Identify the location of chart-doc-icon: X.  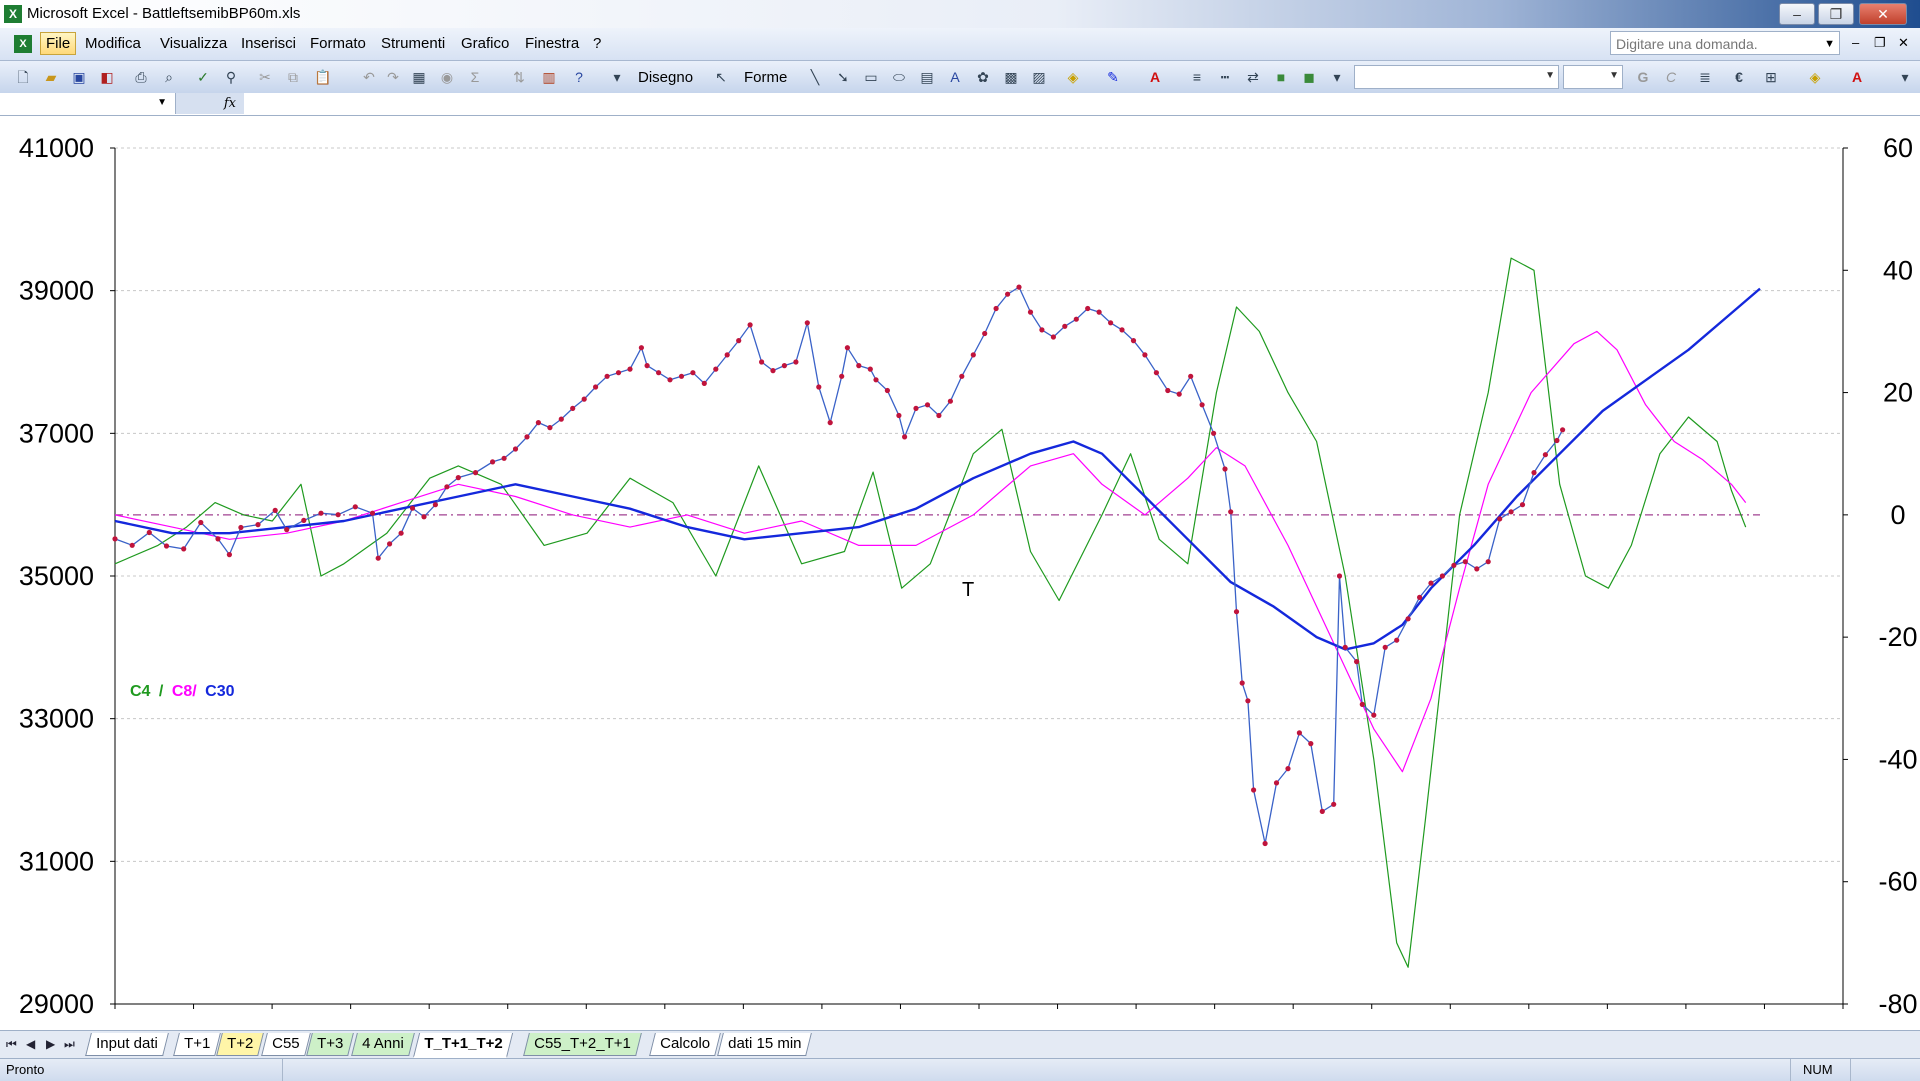
(23, 44).